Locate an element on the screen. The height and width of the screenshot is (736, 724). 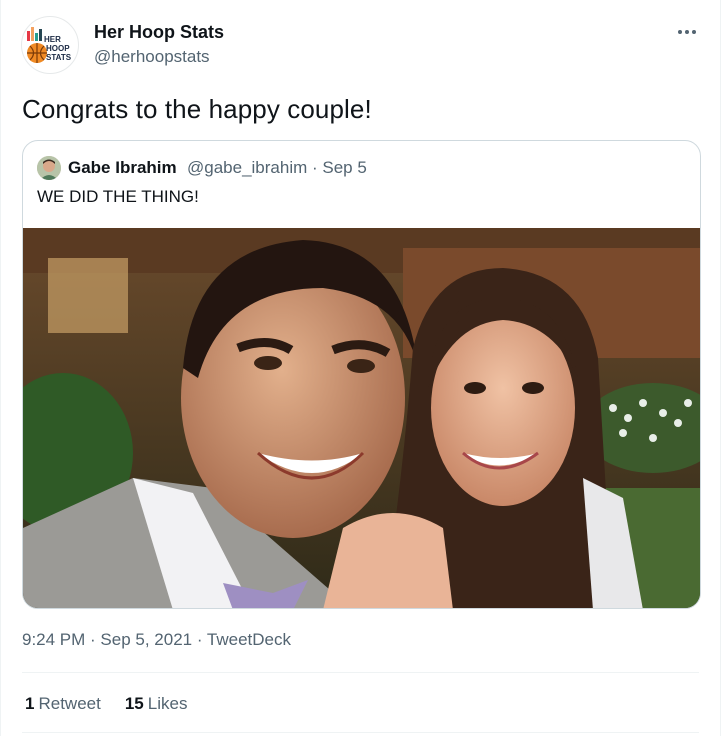
like-label: Likes is located at coordinates (167, 703).